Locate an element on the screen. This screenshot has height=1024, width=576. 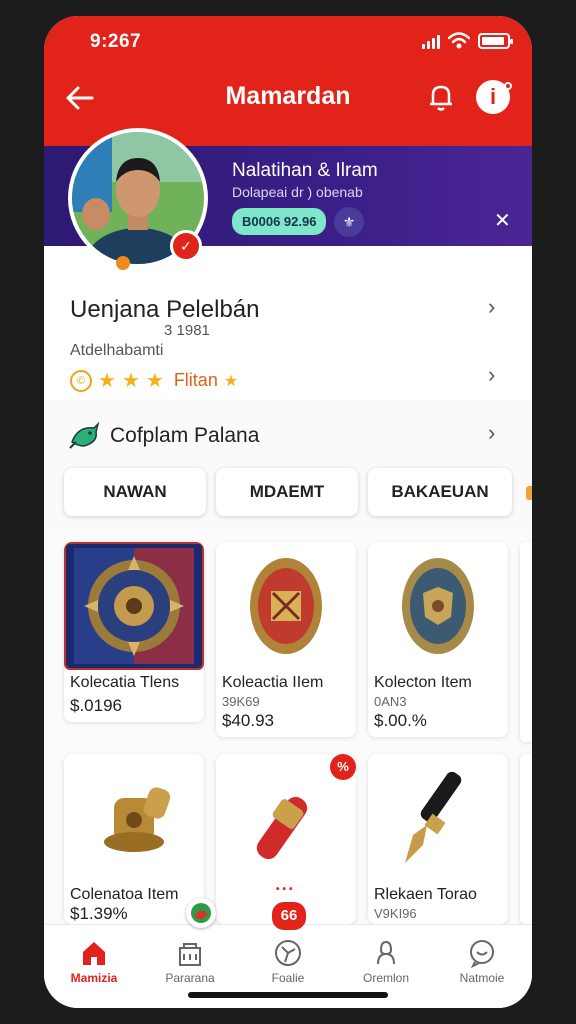
store-icon is located at coordinates (190, 954).